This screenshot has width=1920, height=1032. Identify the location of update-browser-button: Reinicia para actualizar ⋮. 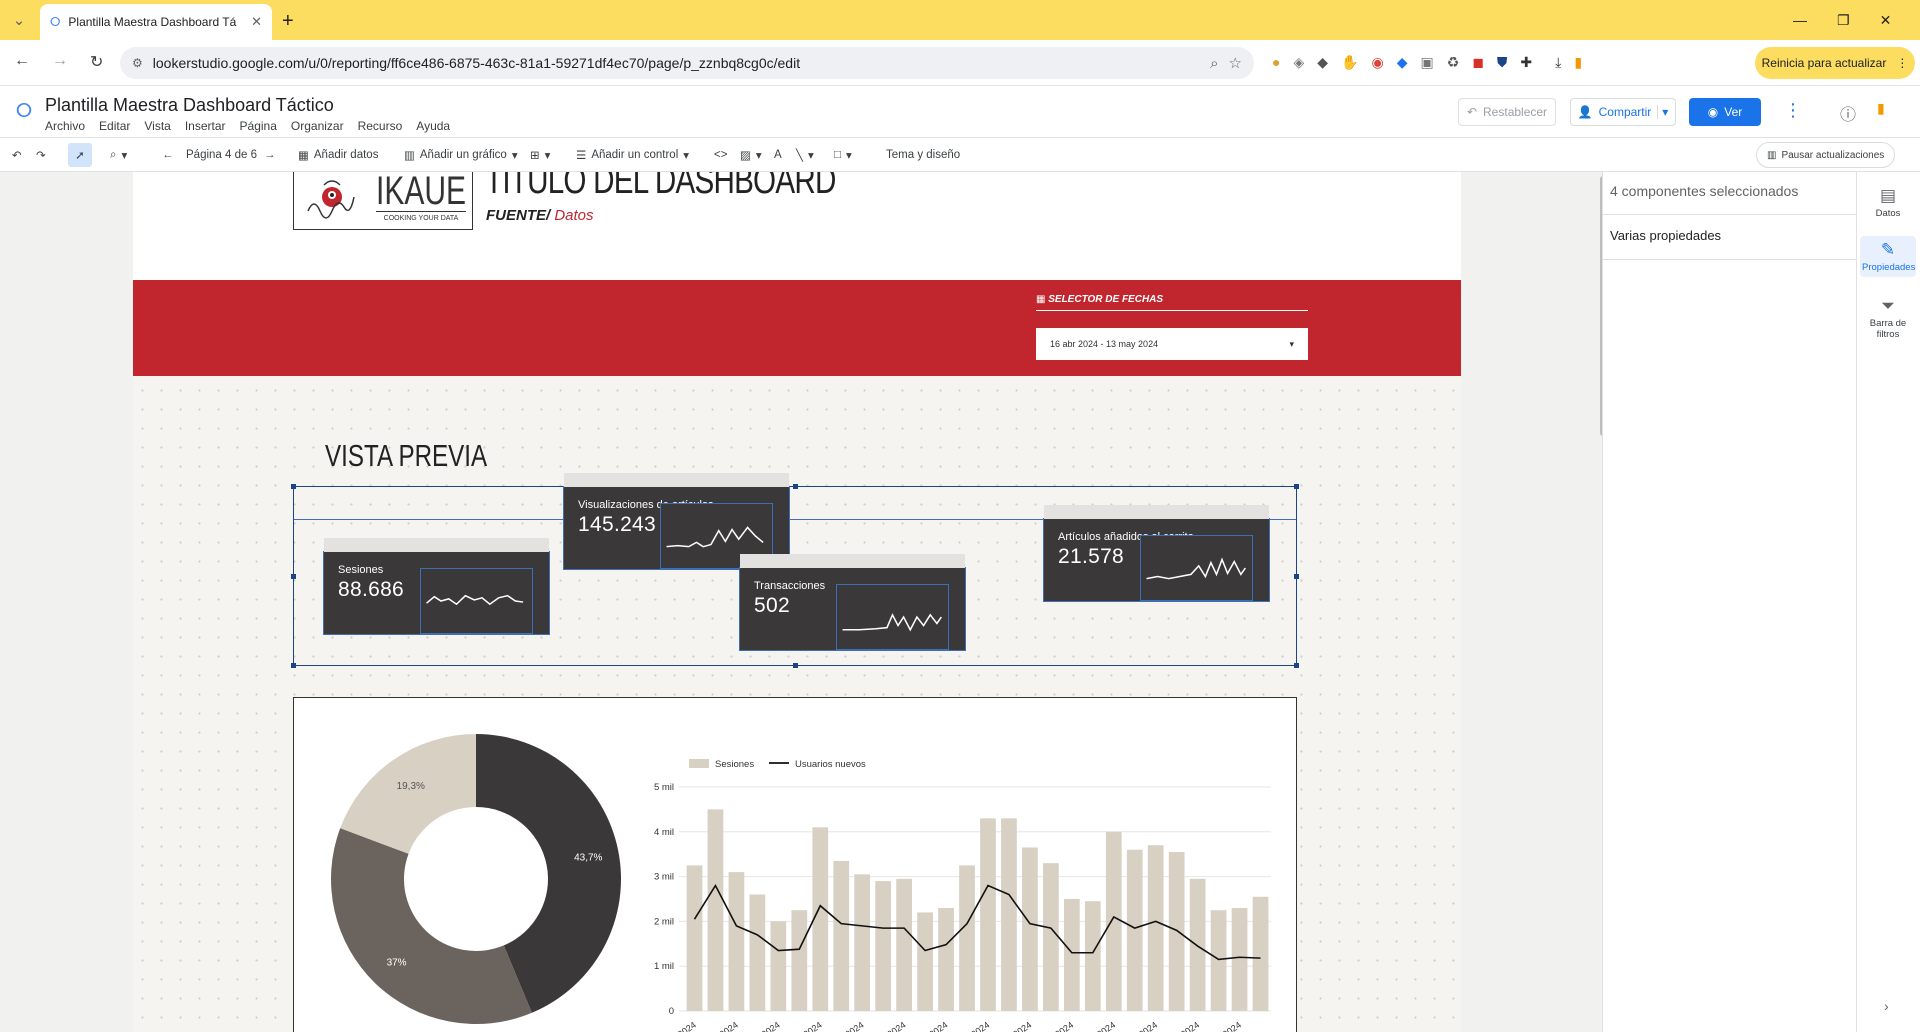
(1835, 63).